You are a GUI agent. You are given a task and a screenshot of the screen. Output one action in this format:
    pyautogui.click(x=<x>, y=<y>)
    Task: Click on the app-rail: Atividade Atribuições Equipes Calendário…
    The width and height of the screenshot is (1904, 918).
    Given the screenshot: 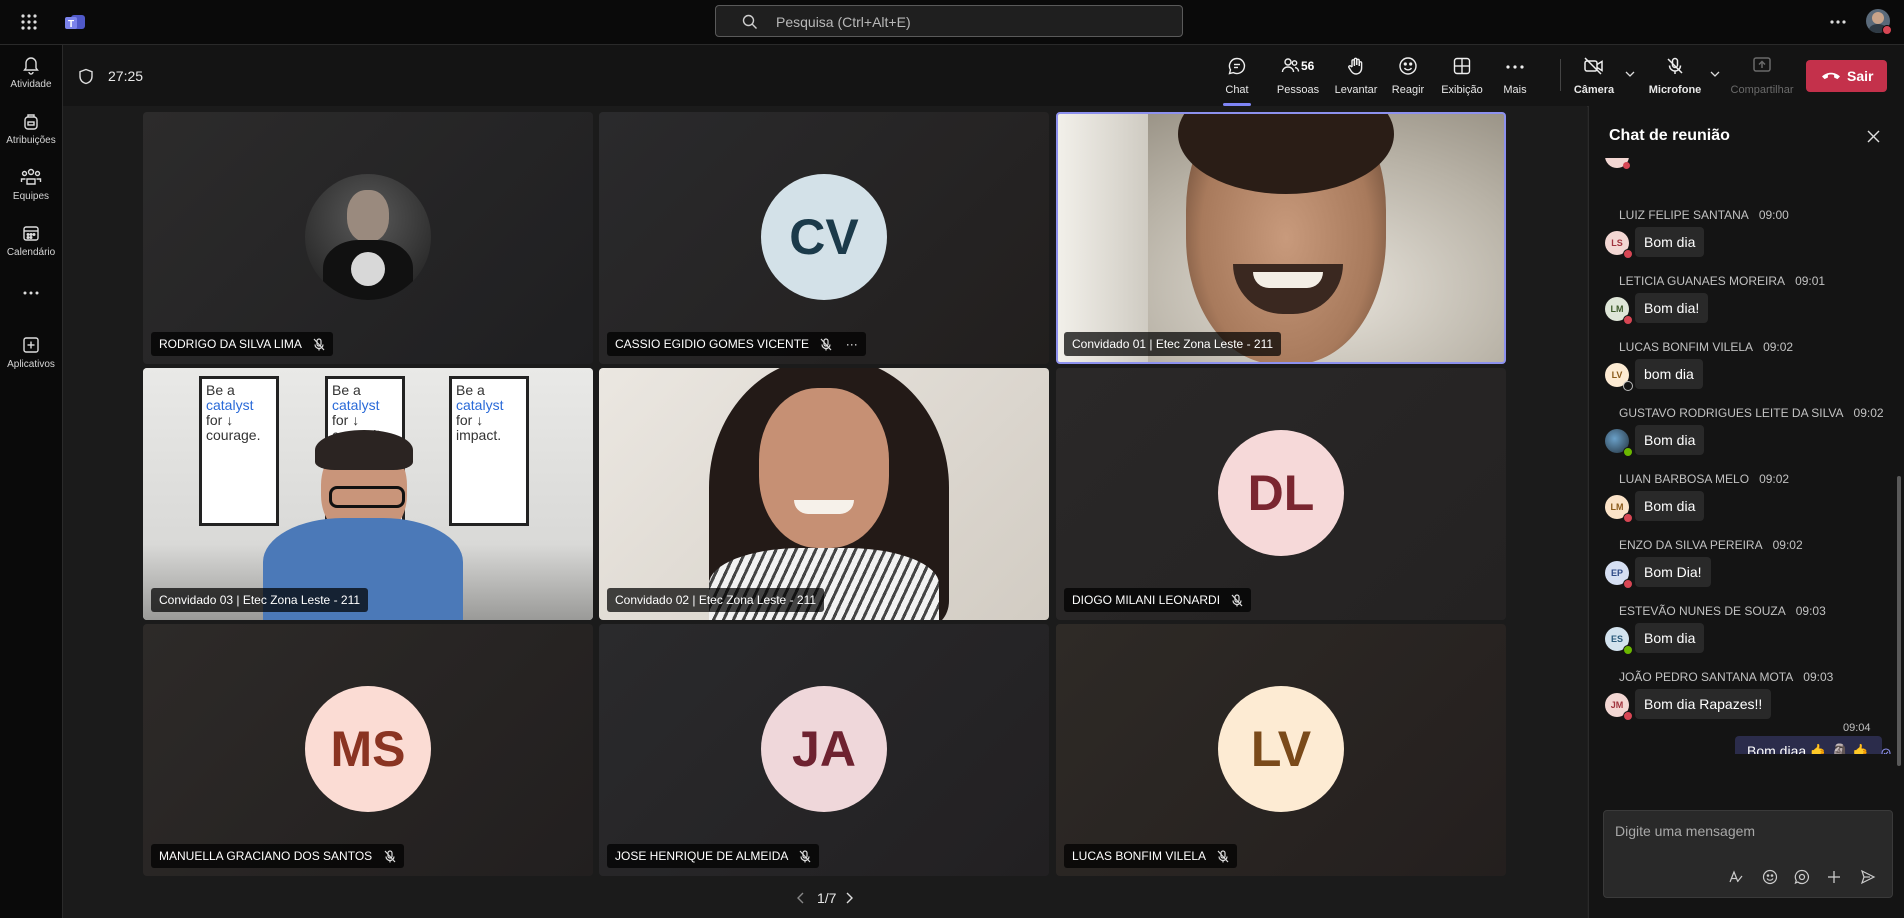 What is the action you would take?
    pyautogui.click(x=31, y=481)
    